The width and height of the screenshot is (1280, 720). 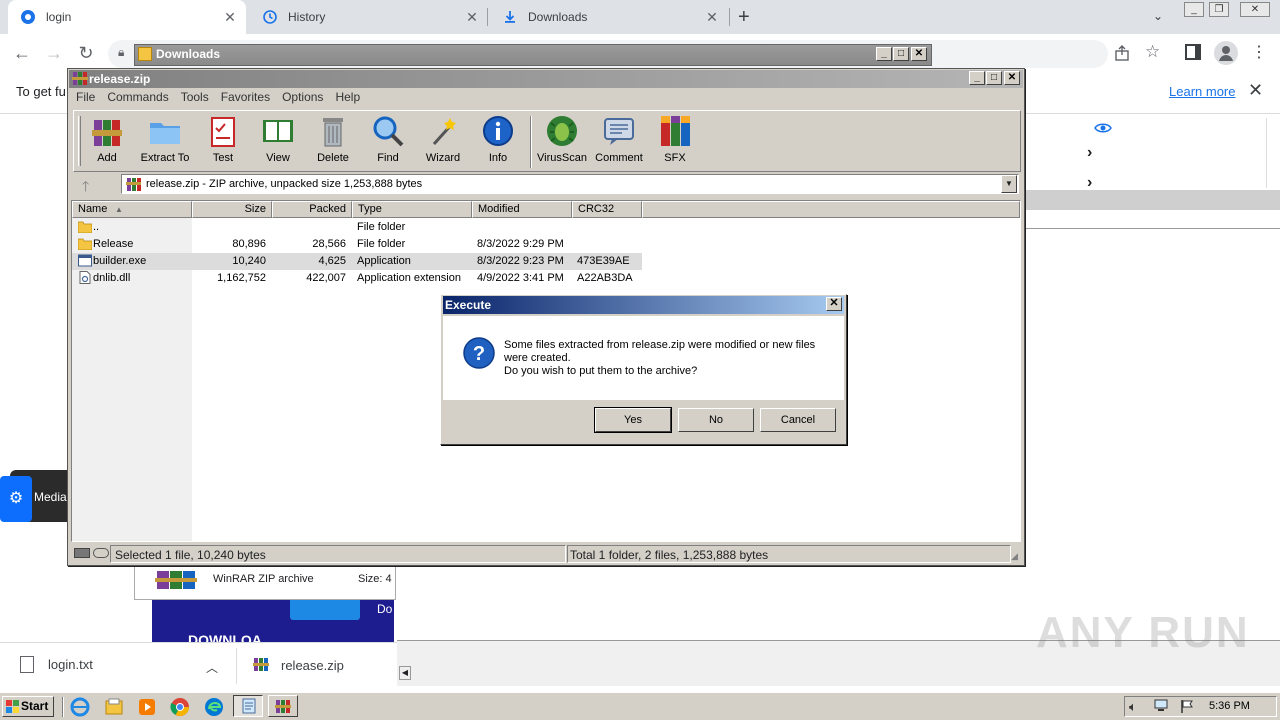 What do you see at coordinates (1012, 78) in the screenshot?
I see `winrar-close-button: ✕` at bounding box center [1012, 78].